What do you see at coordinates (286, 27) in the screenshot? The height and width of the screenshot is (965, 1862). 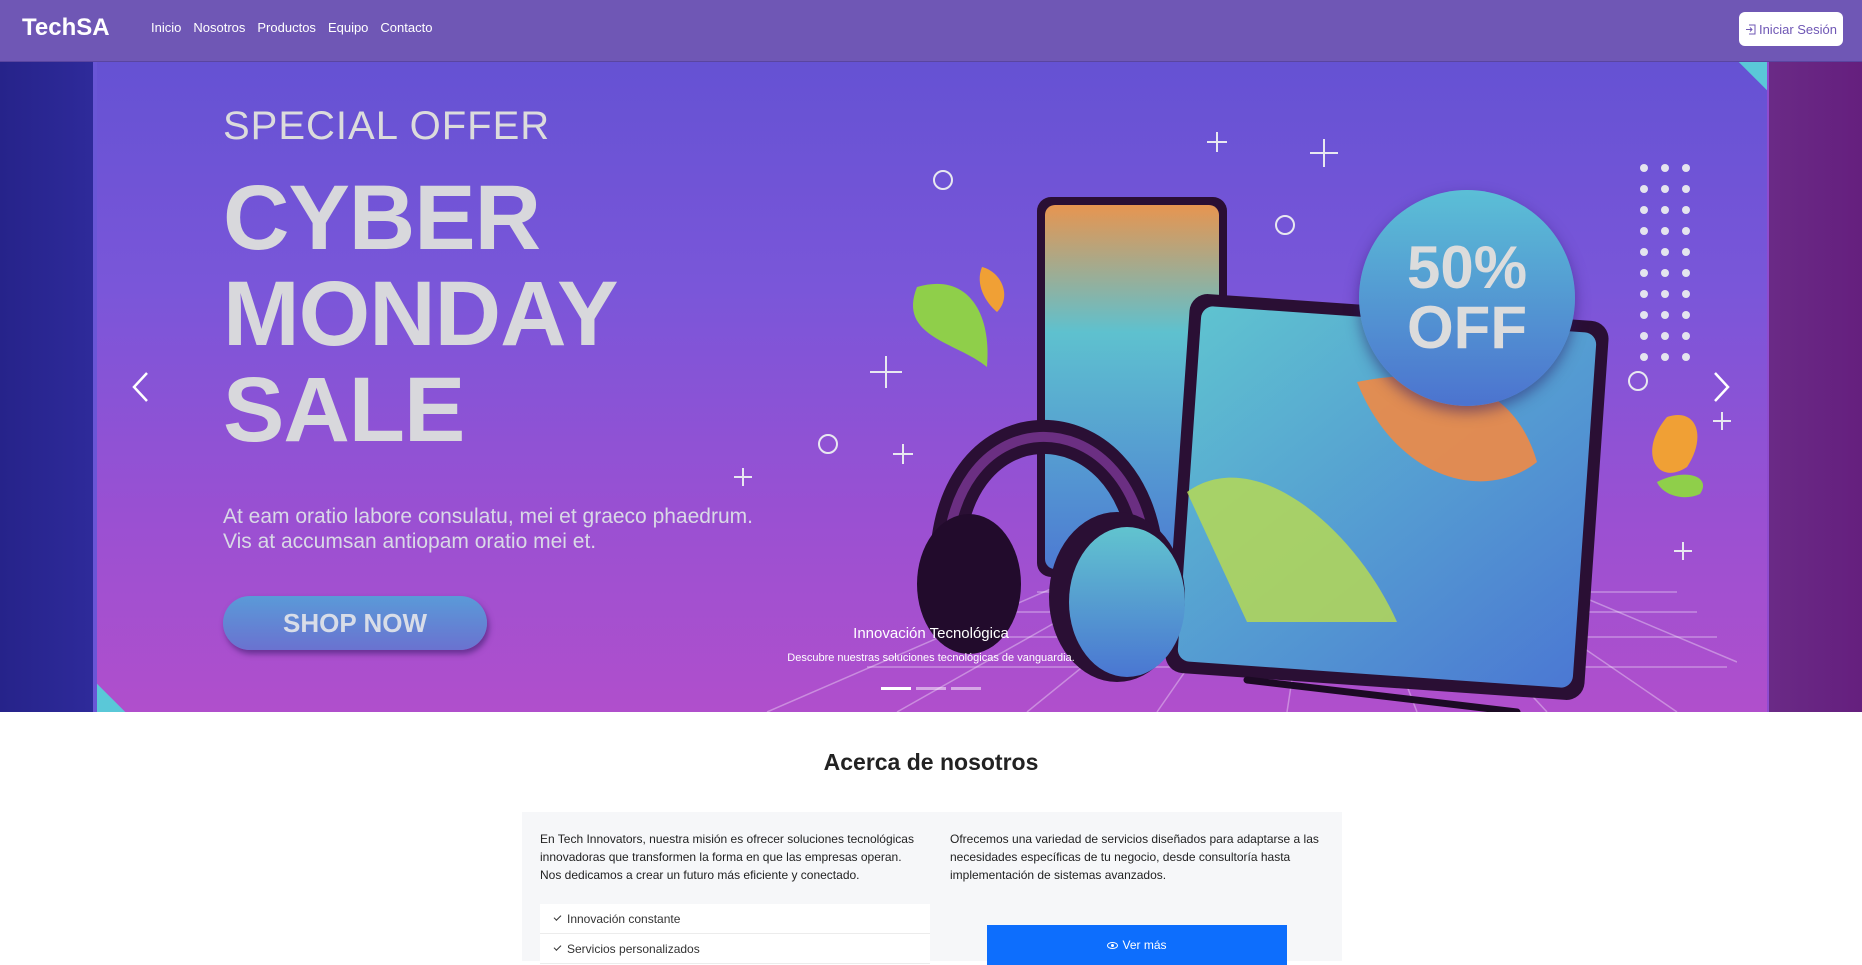 I see `nav-link-productos: Productos` at bounding box center [286, 27].